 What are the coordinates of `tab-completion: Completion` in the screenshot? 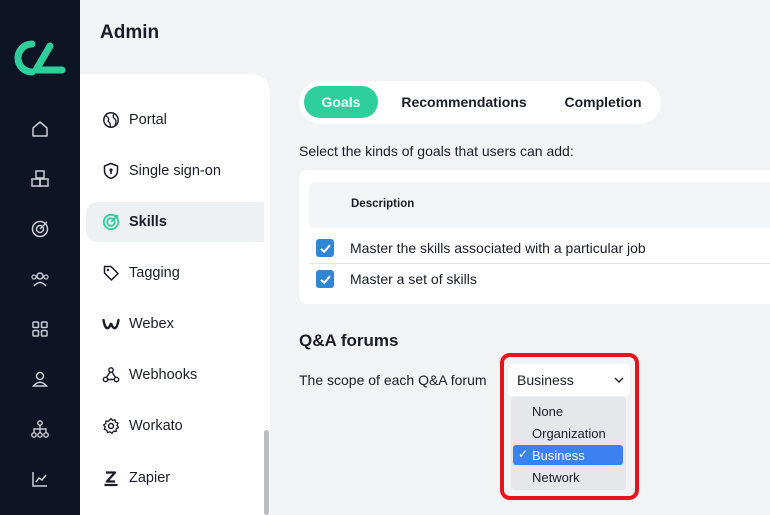 It's located at (603, 102).